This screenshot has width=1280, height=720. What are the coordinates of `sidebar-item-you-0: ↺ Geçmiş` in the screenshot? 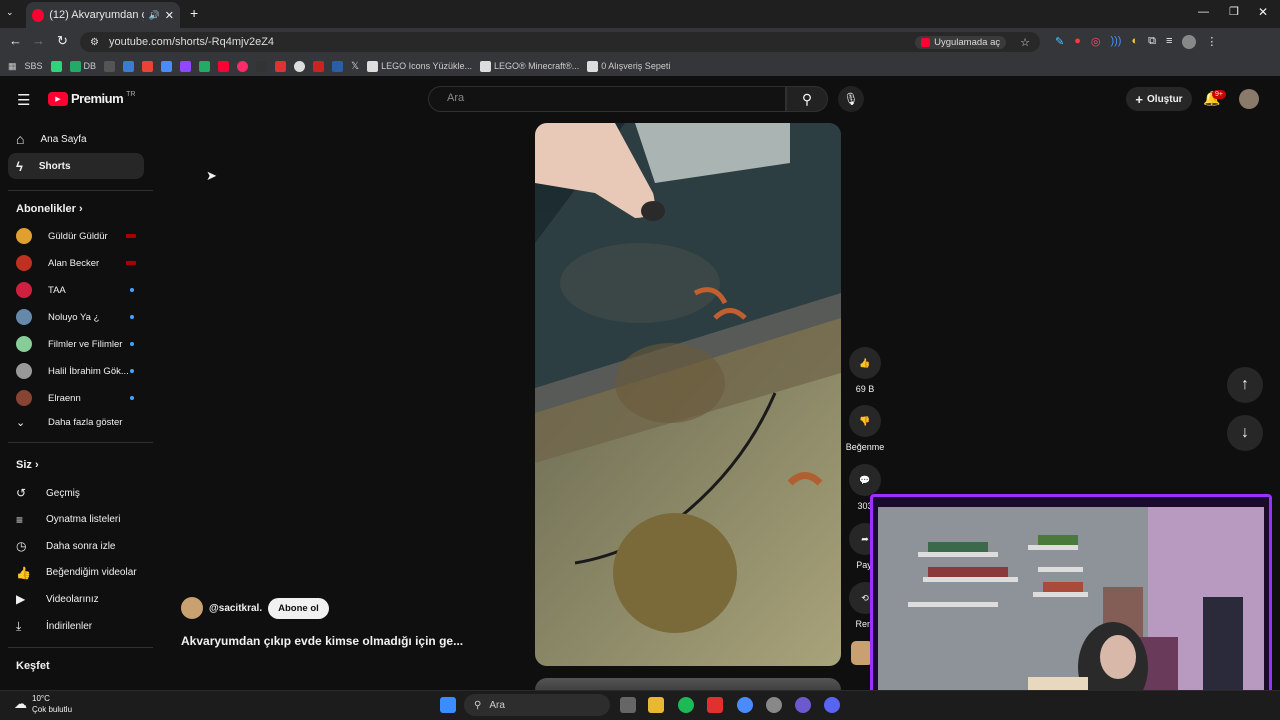 It's located at (76, 493).